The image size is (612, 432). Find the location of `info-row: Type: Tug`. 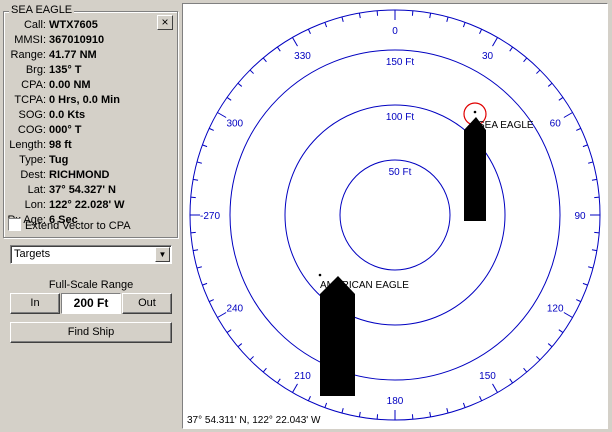

info-row: Type: Tug is located at coordinates (84, 160).